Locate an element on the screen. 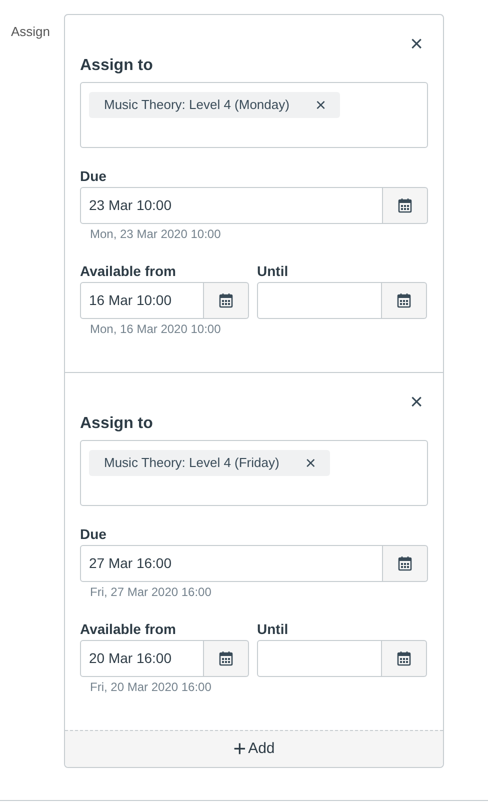 This screenshot has width=488, height=807. add-button: +Add is located at coordinates (254, 748).